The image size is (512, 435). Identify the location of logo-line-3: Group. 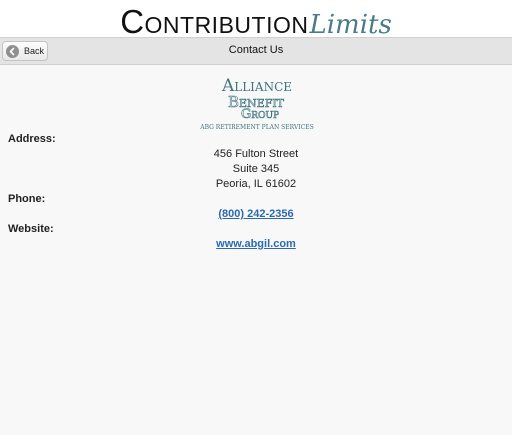
(260, 114).